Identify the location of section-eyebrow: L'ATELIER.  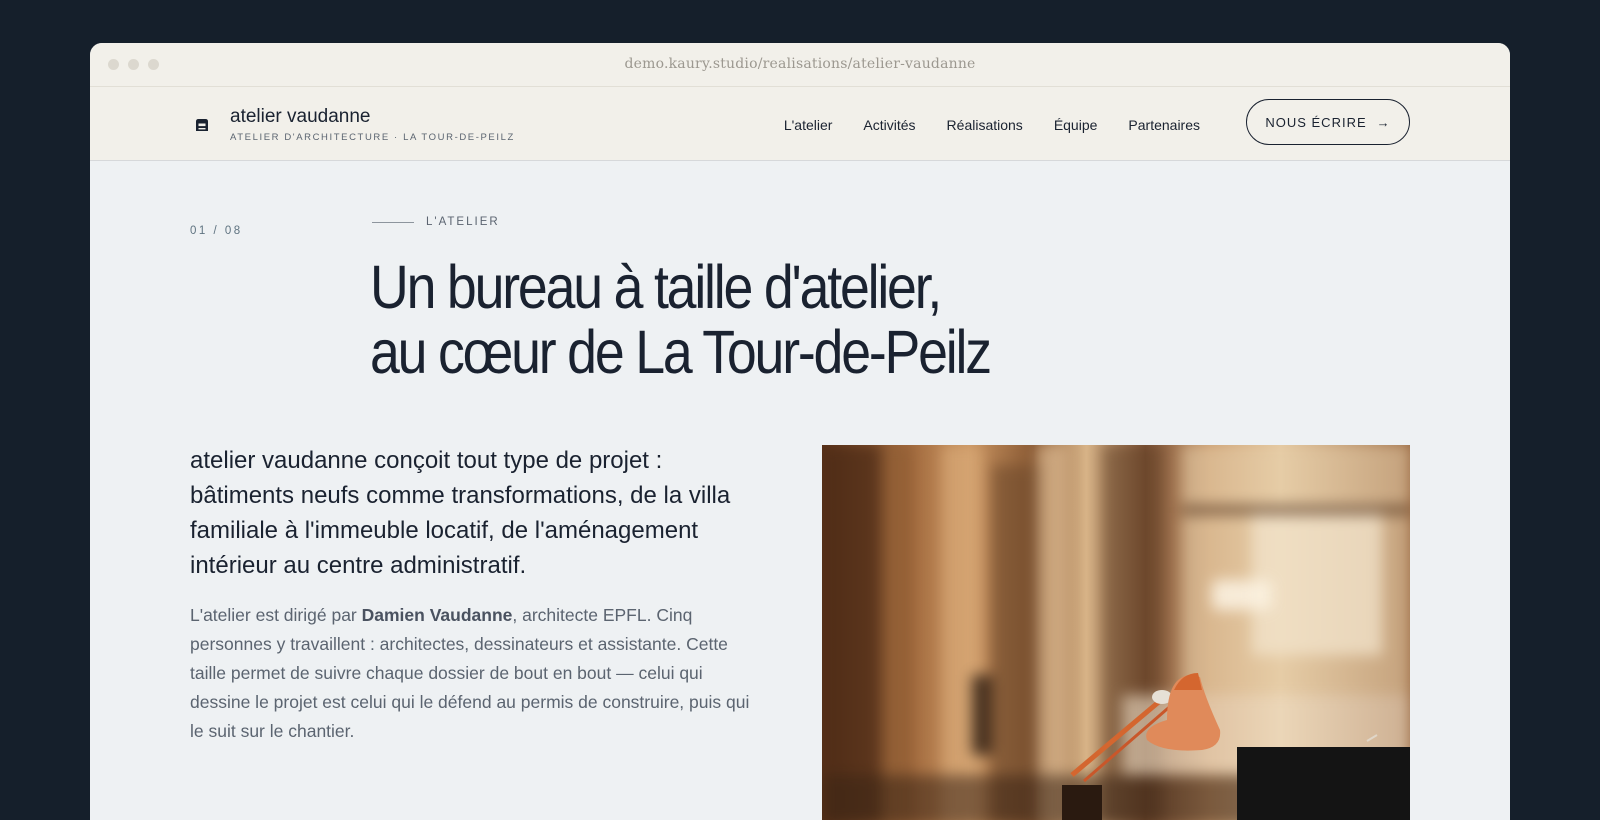
(436, 222).